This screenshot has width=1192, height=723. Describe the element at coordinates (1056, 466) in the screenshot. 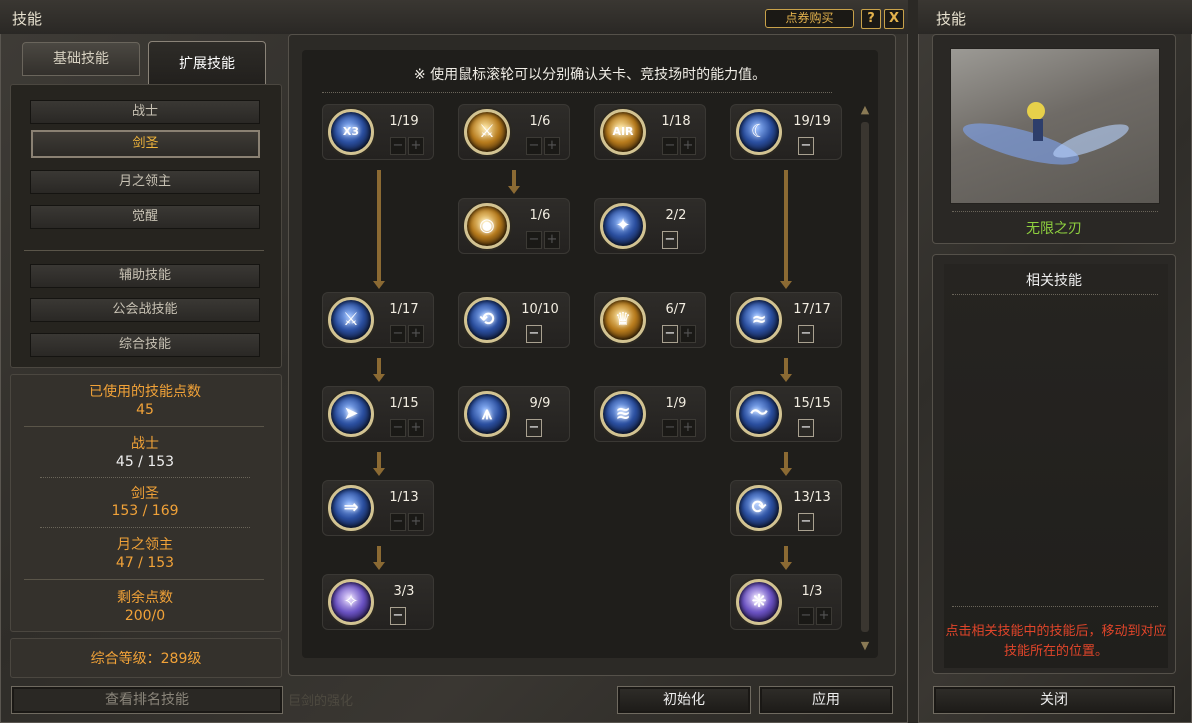

I see `related-skills-list` at that location.